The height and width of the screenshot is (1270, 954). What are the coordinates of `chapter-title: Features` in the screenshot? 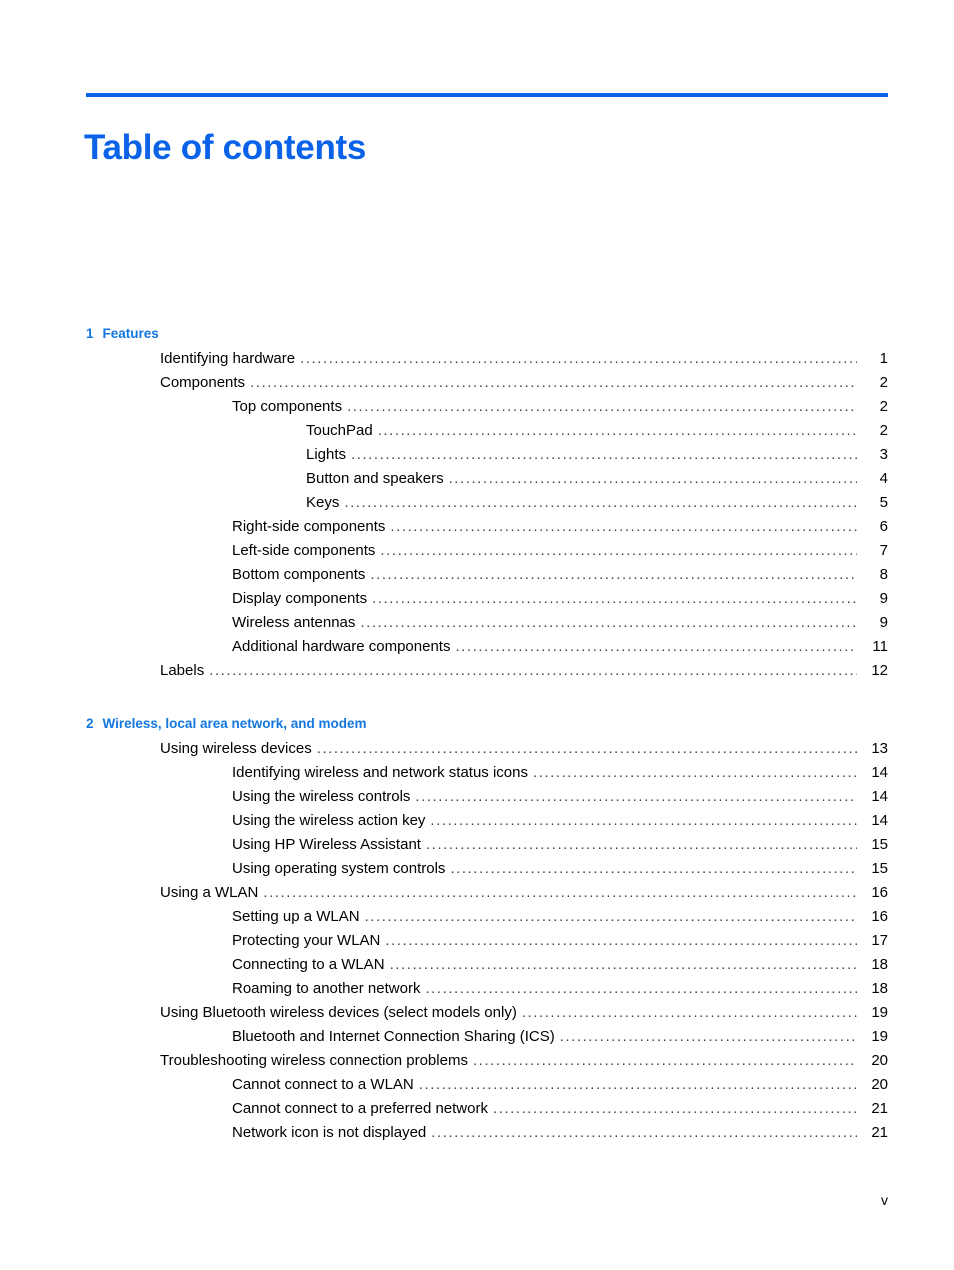 It's located at (130, 333).